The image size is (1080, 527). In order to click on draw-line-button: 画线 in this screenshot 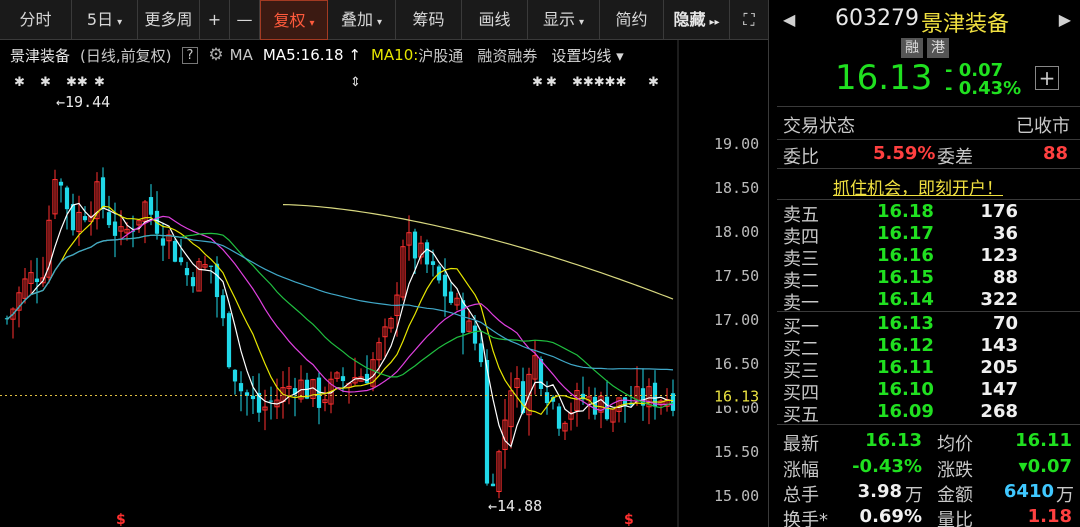, I will do `click(495, 20)`.